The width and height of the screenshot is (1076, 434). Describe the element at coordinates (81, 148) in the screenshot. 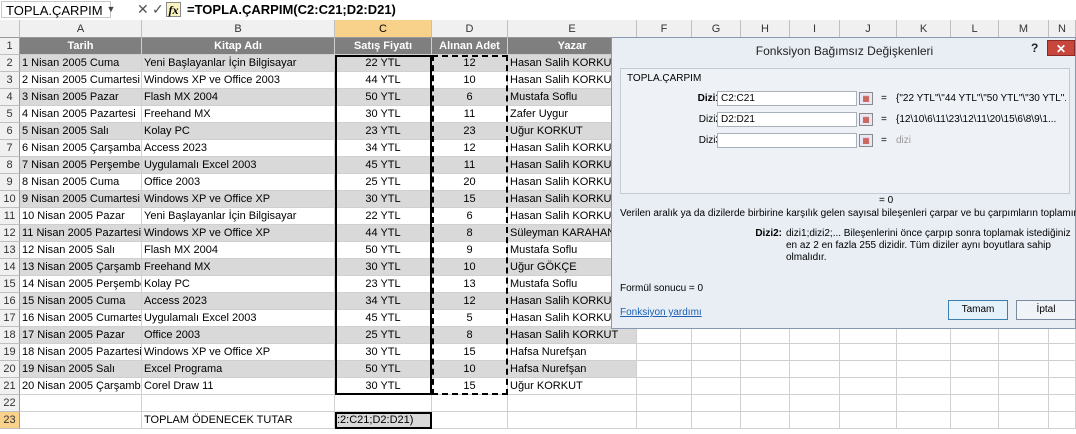

I see `table-cell: 6 Nisan 2005 Çarşamba` at that location.